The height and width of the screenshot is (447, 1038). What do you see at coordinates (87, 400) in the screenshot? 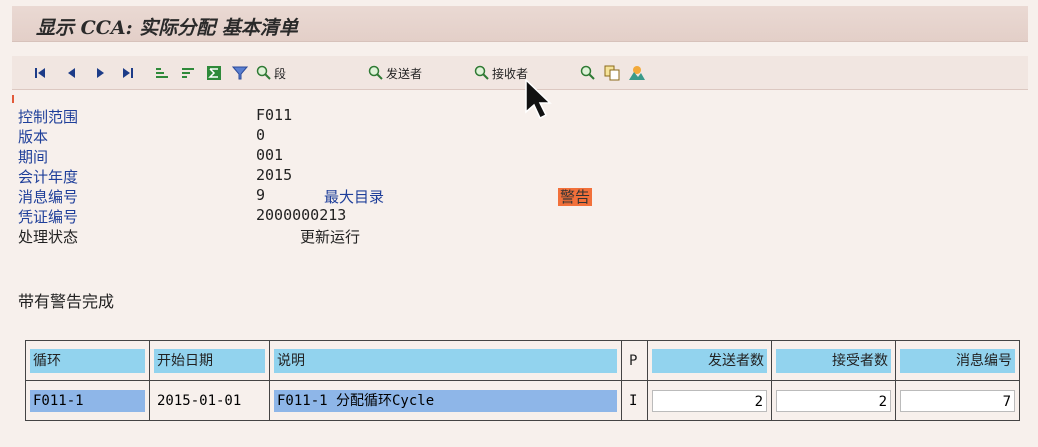
I see `cell-cycle: F011-1` at bounding box center [87, 400].